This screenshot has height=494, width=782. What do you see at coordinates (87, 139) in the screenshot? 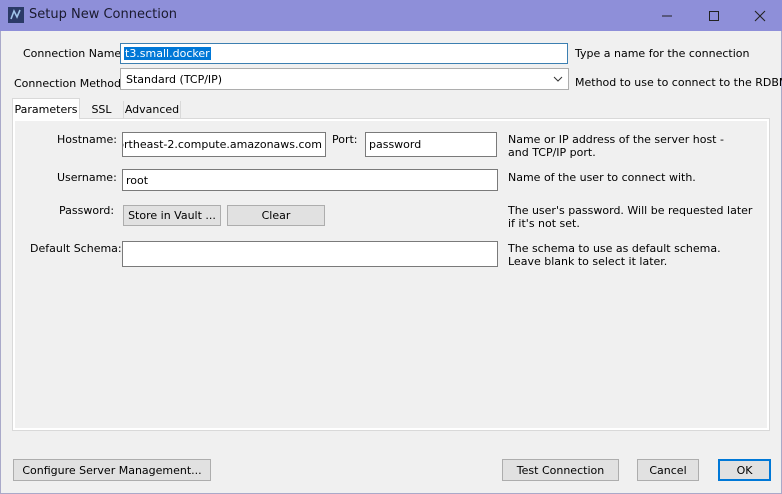
I see `hostname-label: Hostname:` at bounding box center [87, 139].